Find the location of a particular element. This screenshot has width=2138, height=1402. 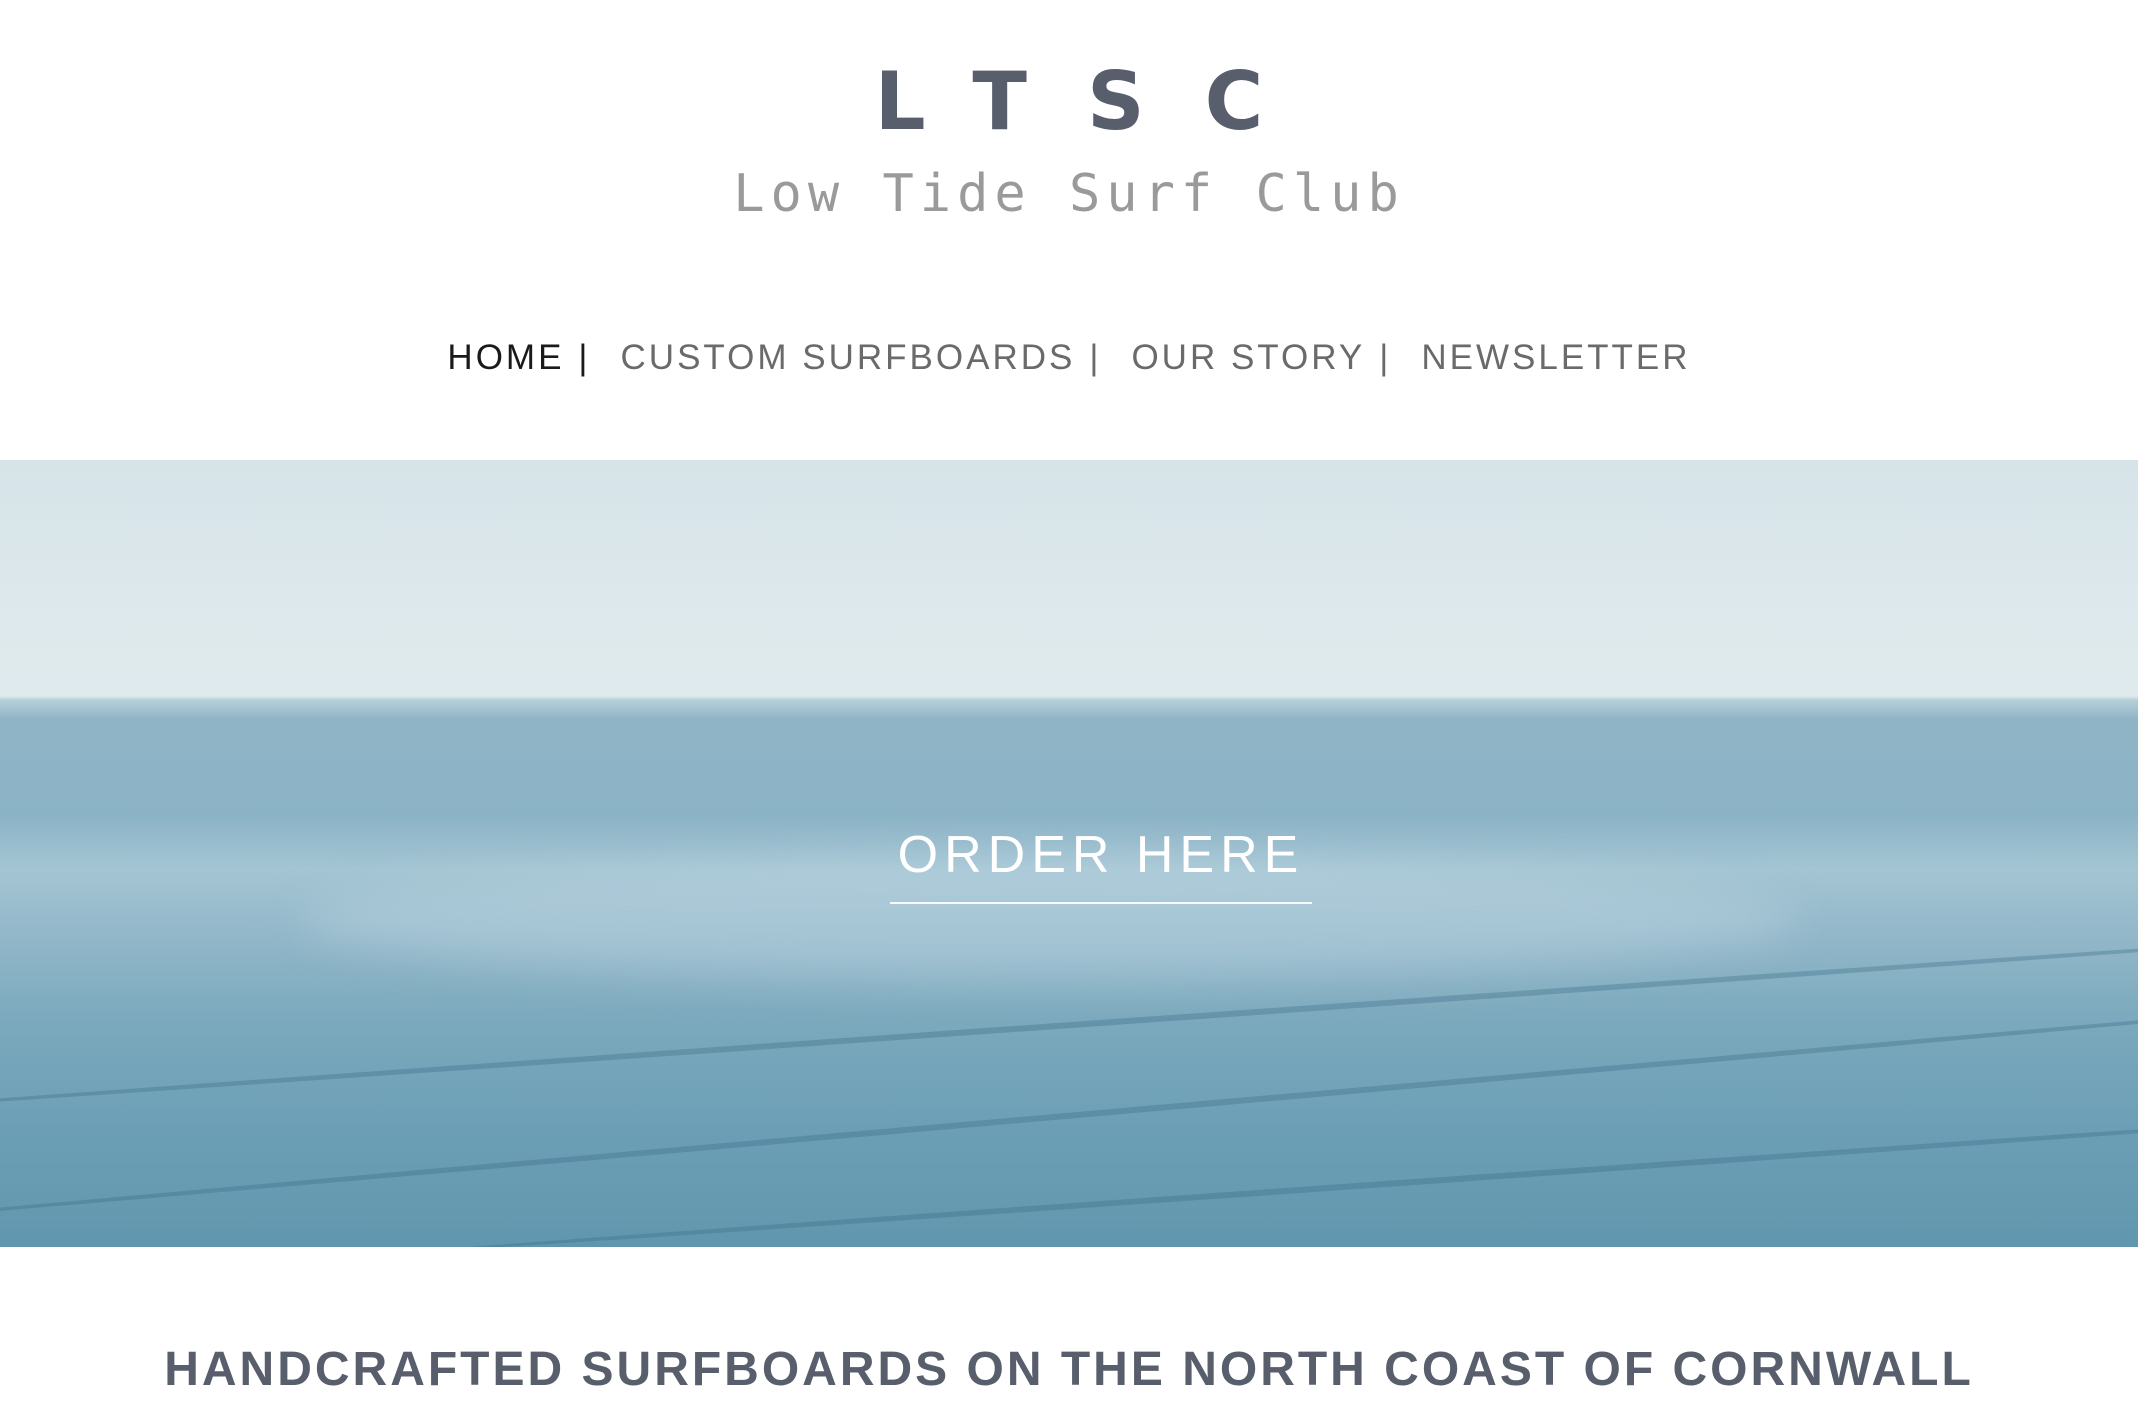

site-logo: LTSC is located at coordinates (1069, 102).